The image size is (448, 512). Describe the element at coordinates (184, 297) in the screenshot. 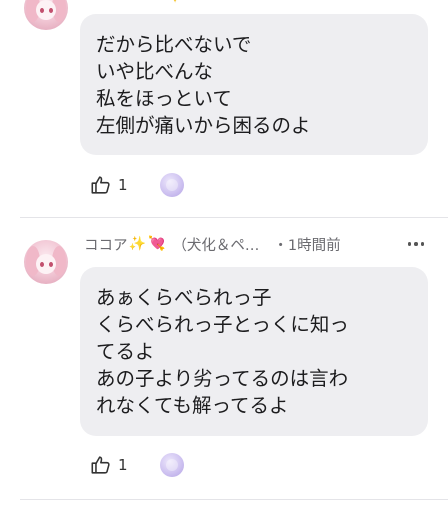

I see `comment-line: あぁくらべられっ子` at that location.